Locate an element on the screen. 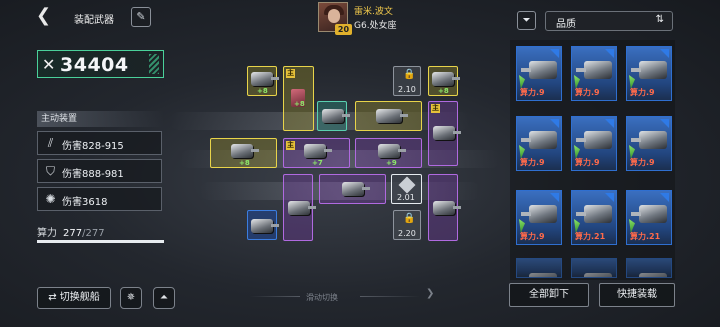 This screenshot has width=720, height=327. capacity-label: 算力 is located at coordinates (47, 233).